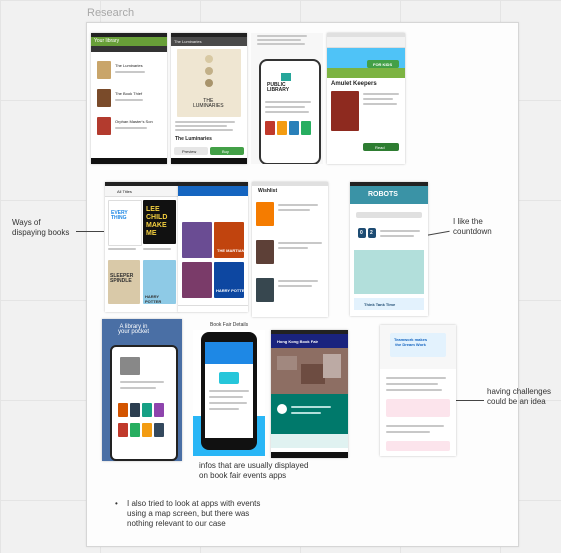 The height and width of the screenshot is (553, 561). I want to click on screenshot-public-library: PUBLIC LIBRARY, so click(287, 98).